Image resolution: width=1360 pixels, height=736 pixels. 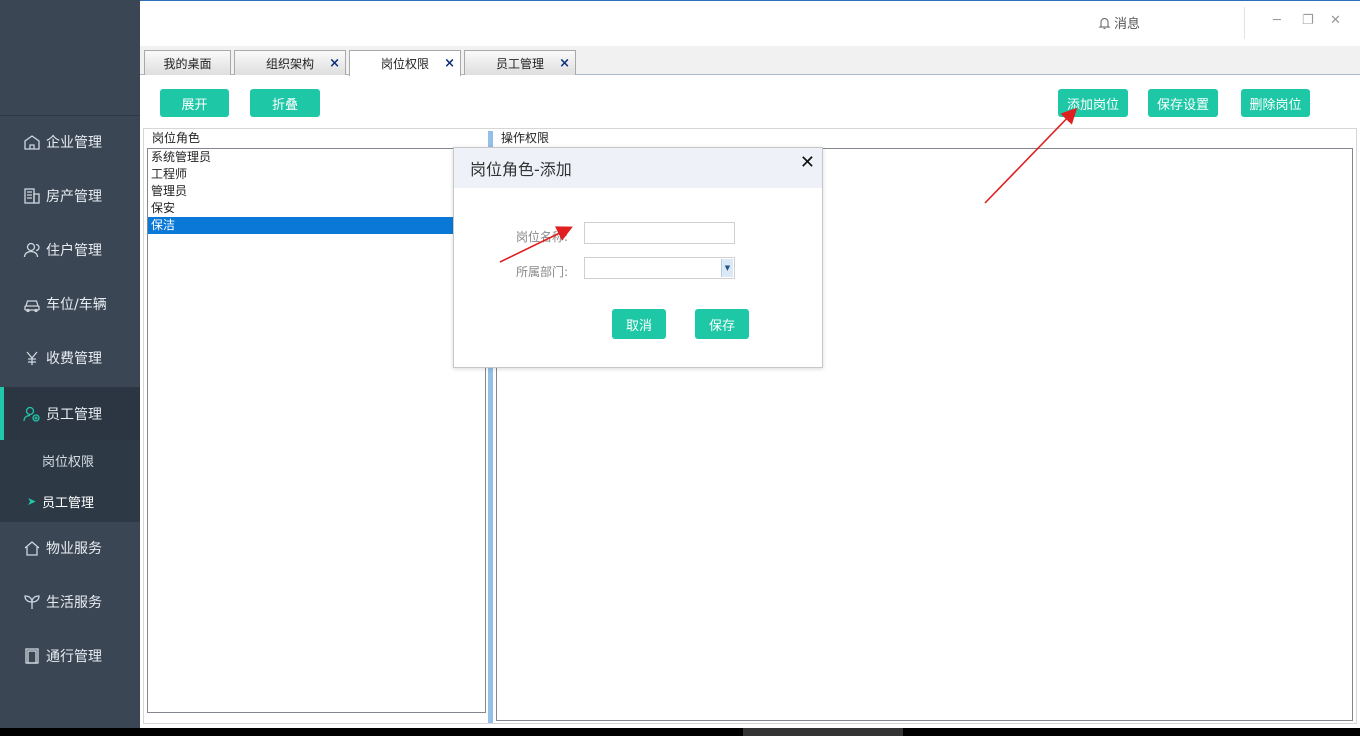 What do you see at coordinates (542, 237) in the screenshot?
I see `position-name-label: 岗位名称:` at bounding box center [542, 237].